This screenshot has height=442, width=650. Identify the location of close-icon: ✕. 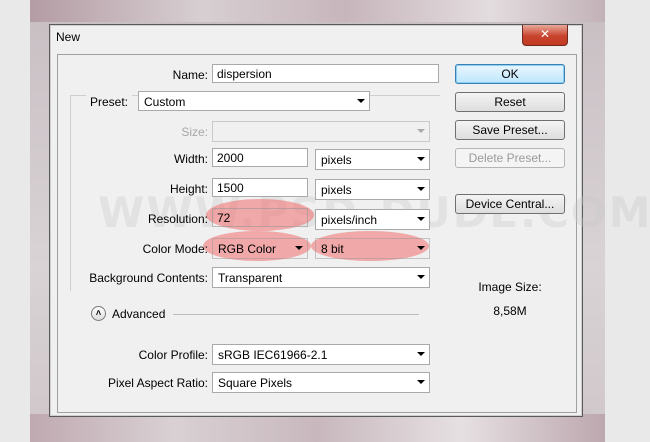
(545, 34).